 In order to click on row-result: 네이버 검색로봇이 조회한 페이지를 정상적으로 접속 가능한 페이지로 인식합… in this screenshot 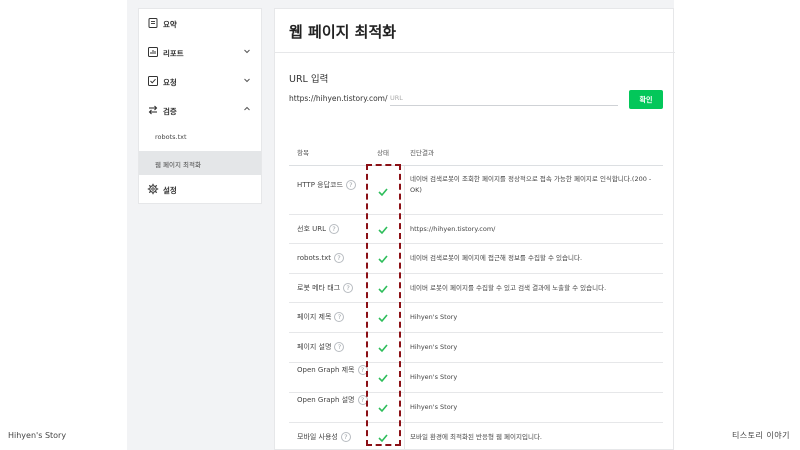, I will do `click(531, 184)`.